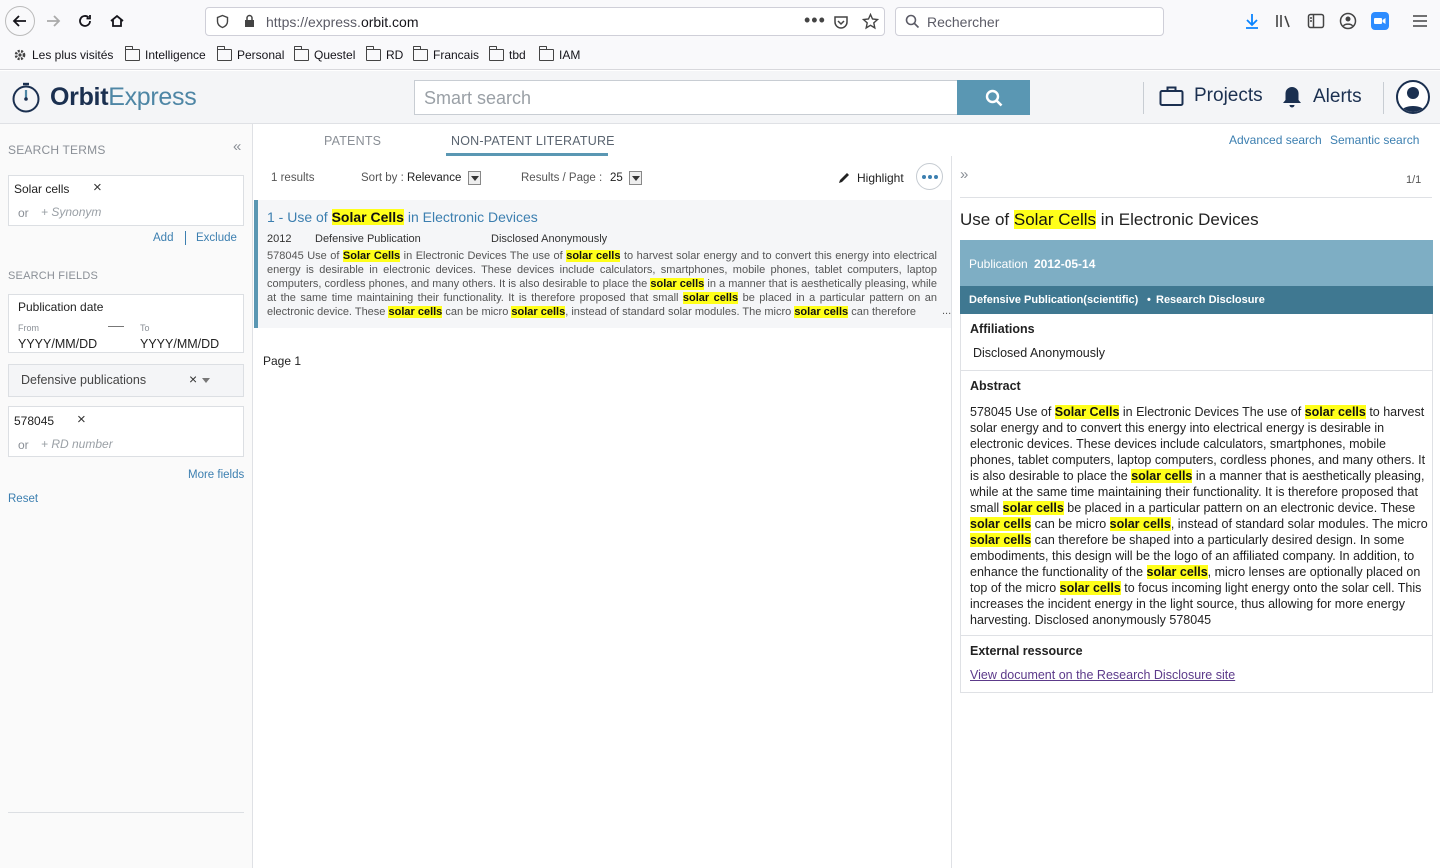  What do you see at coordinates (206, 380) in the screenshot?
I see `chevron-down-icon` at bounding box center [206, 380].